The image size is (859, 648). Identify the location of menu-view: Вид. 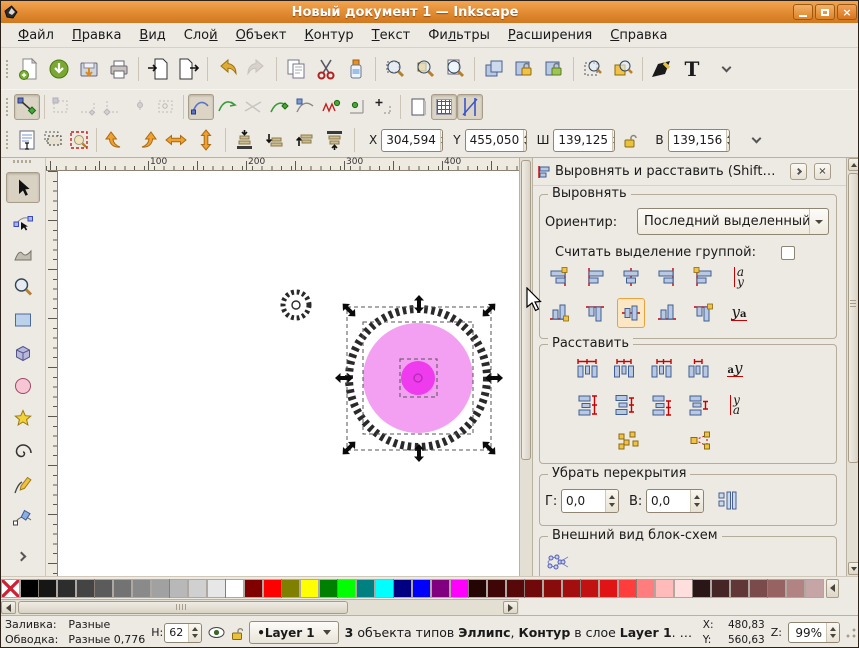
(152, 35).